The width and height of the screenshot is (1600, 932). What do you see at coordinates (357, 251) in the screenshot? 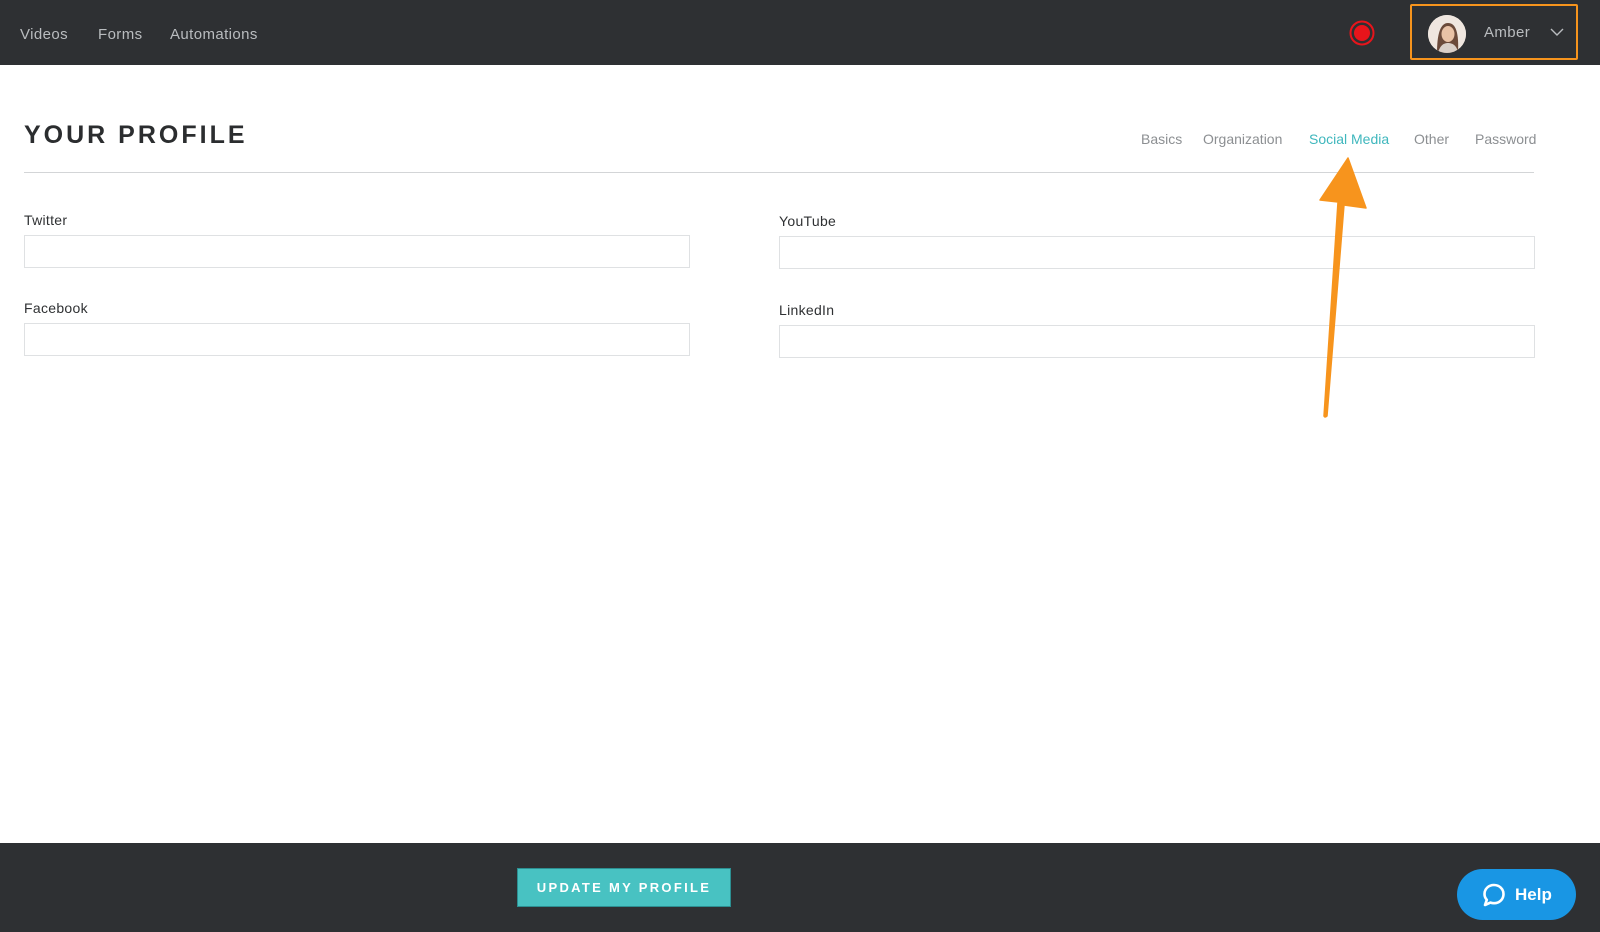
I see `twitter-input` at bounding box center [357, 251].